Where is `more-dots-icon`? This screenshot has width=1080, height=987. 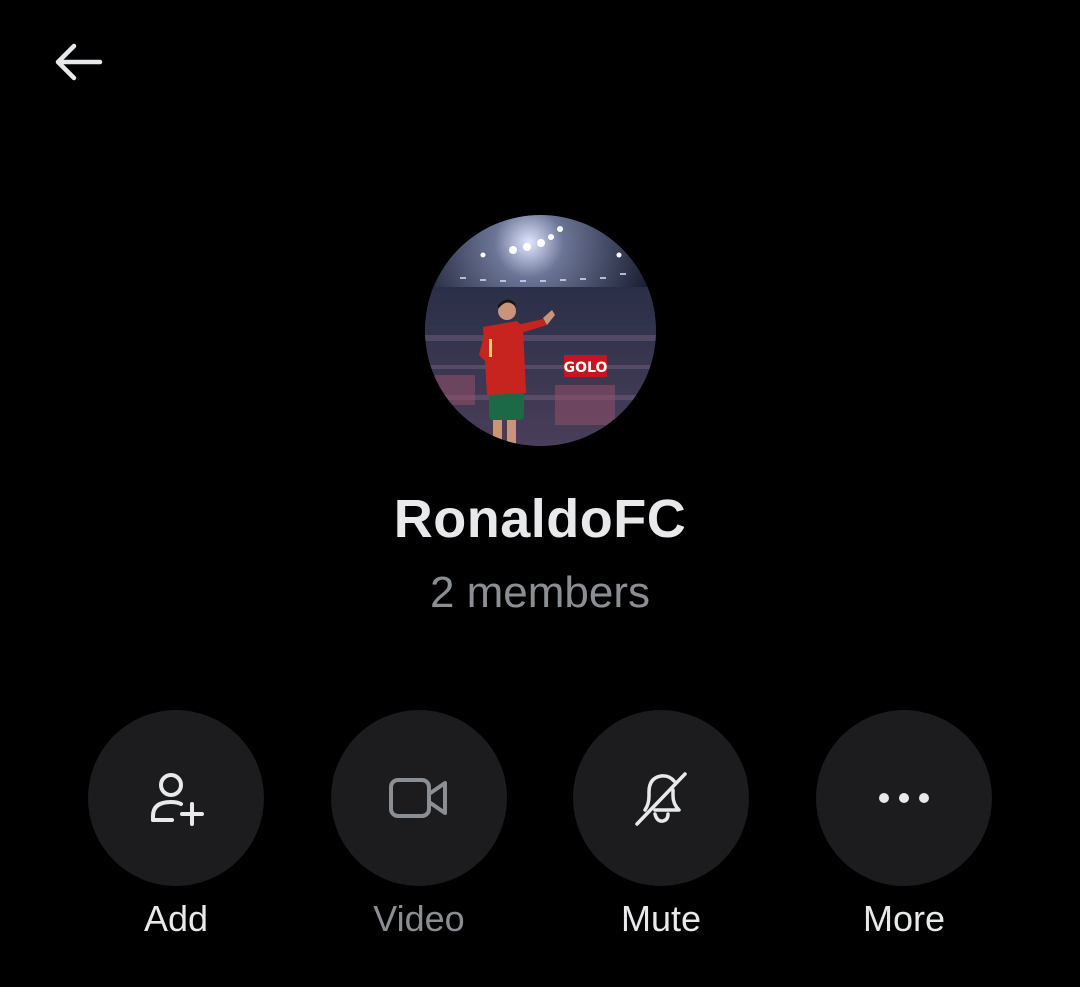
more-dots-icon is located at coordinates (904, 798).